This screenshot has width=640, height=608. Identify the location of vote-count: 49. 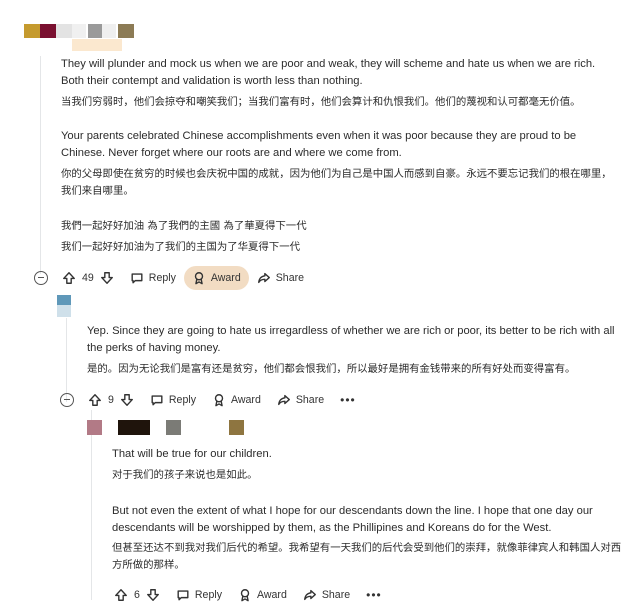
(88, 278).